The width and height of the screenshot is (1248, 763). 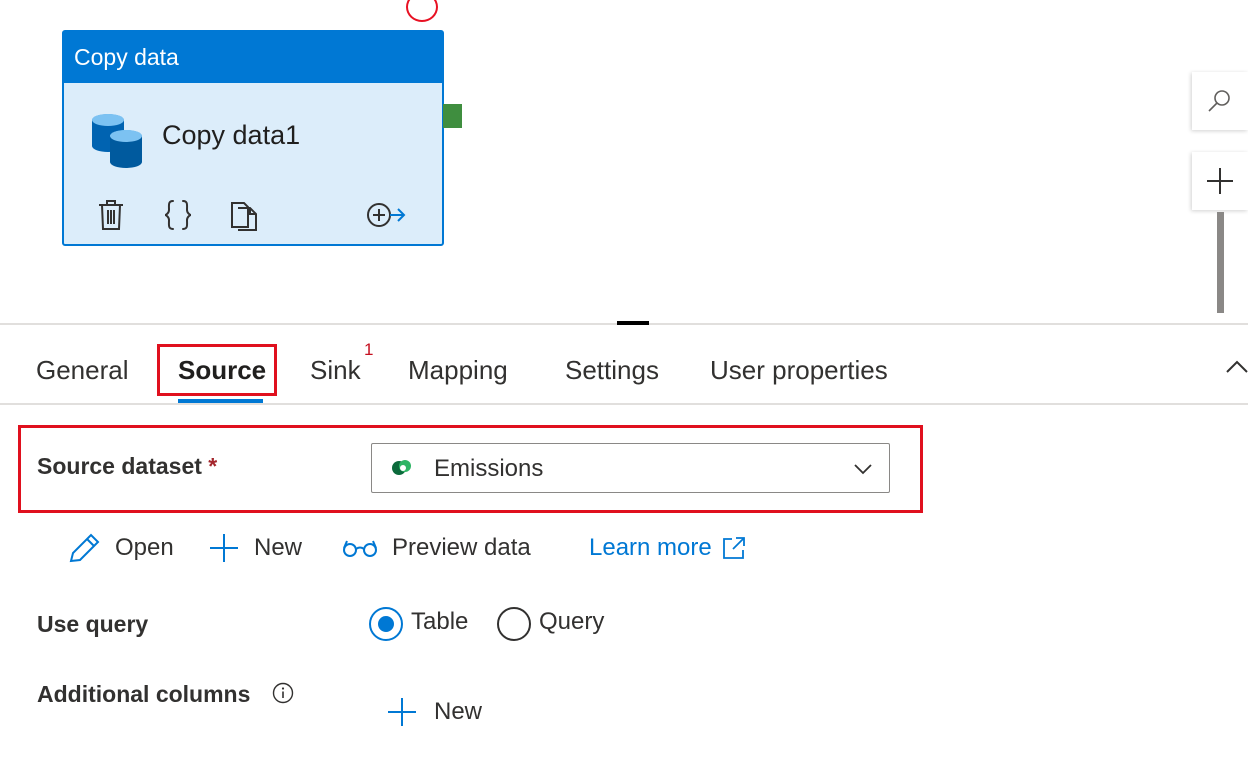 What do you see at coordinates (439, 622) in the screenshot?
I see `radio-table-label: Table` at bounding box center [439, 622].